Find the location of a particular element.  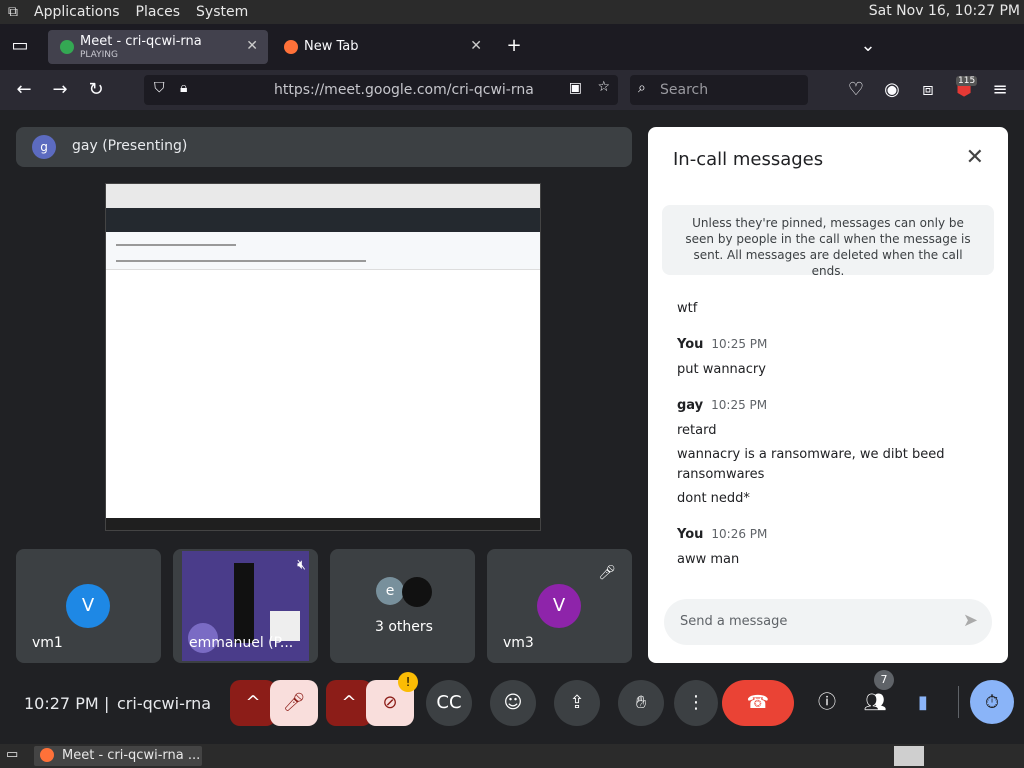

avatar: e is located at coordinates (390, 591).